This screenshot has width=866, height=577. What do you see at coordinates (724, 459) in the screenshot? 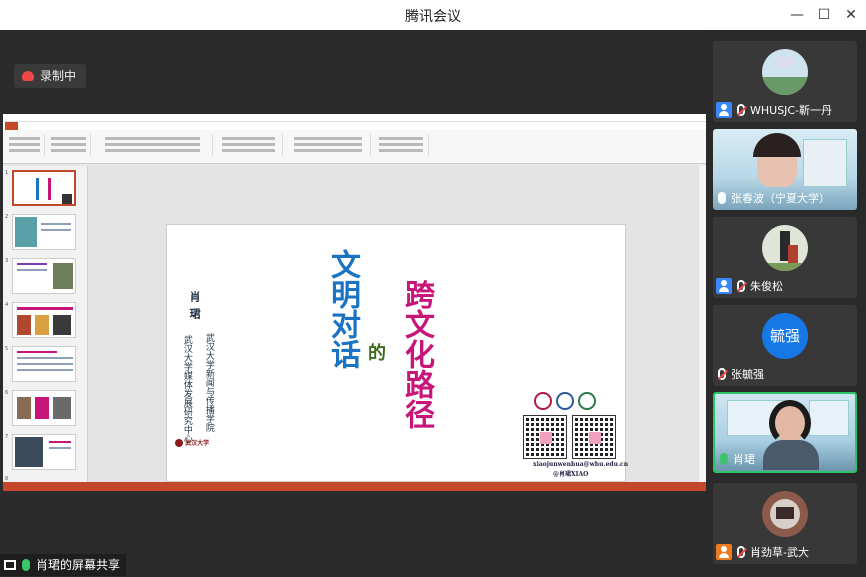
I see `microphone-active-icon` at bounding box center [724, 459].